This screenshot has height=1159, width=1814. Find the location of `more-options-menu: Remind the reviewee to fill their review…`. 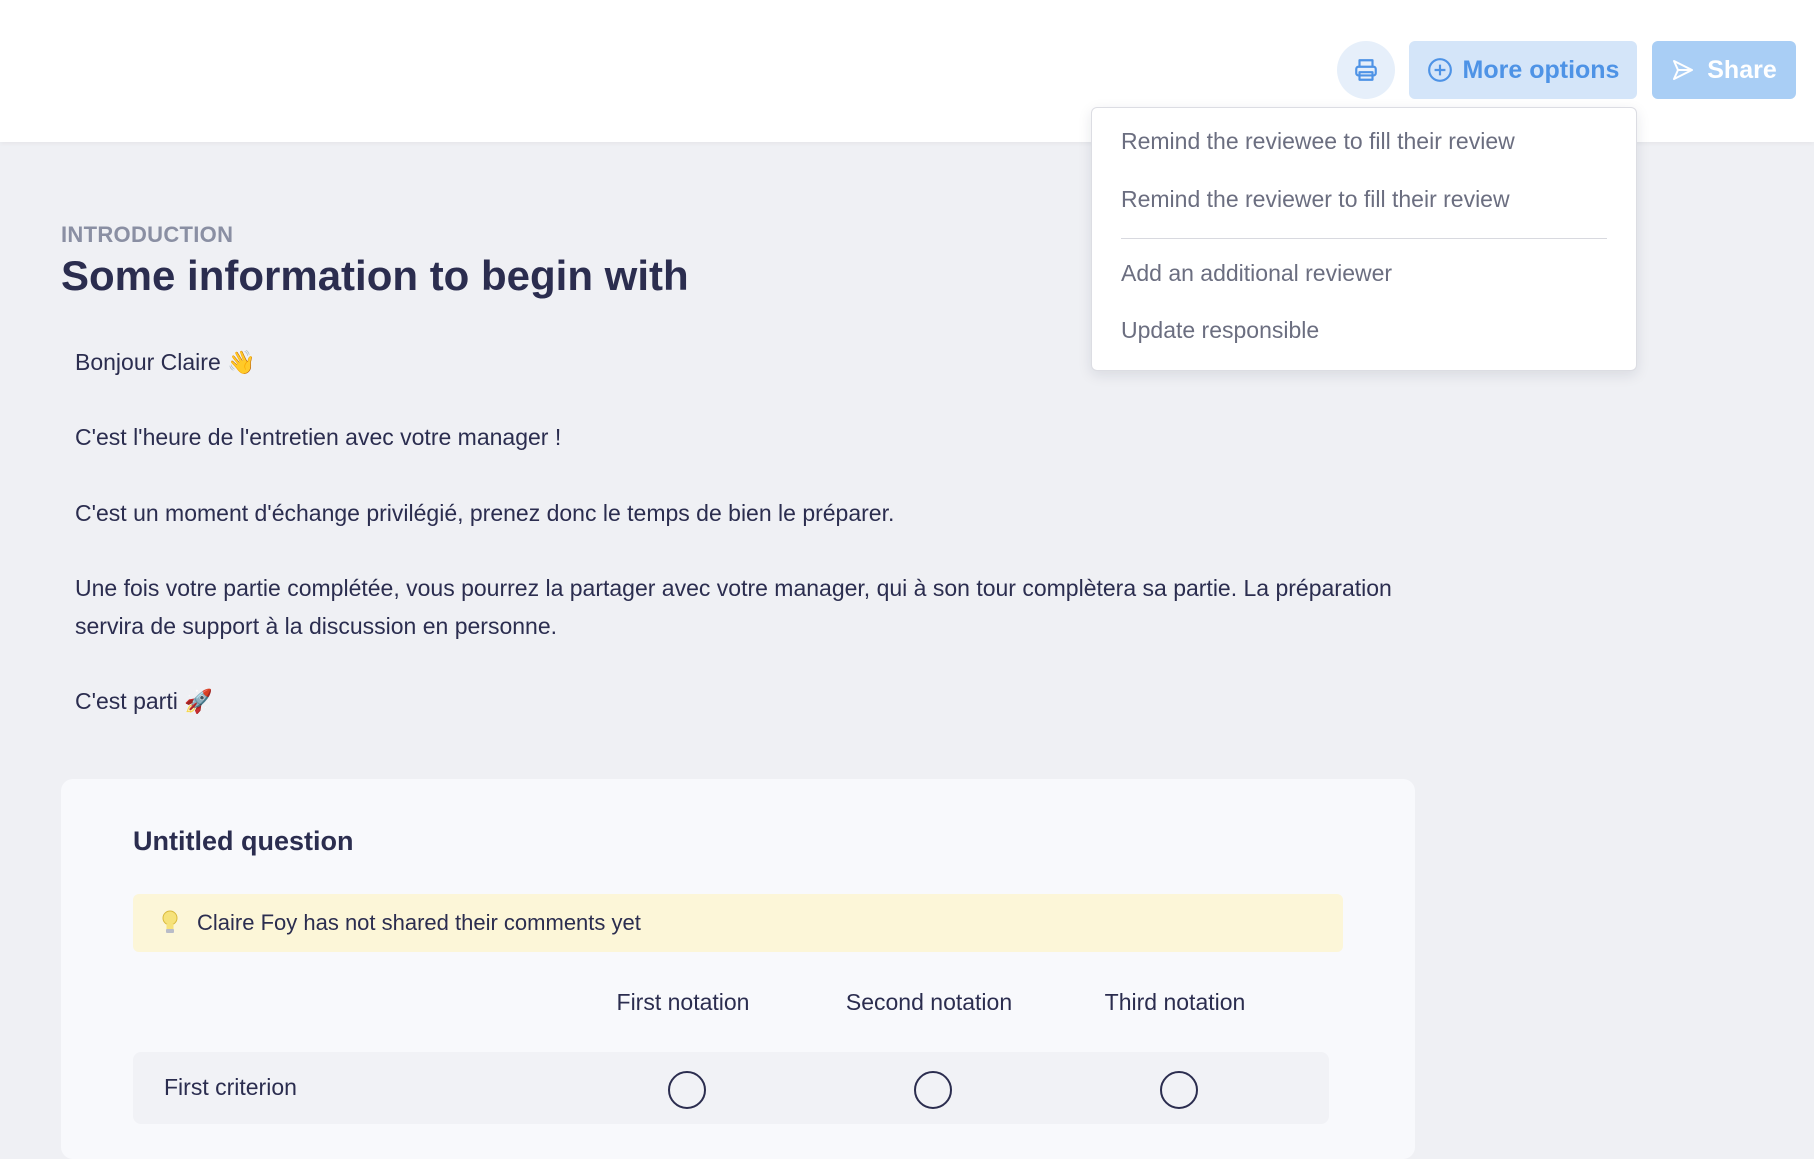

more-options-menu: Remind the reviewee to fill their review… is located at coordinates (1364, 239).